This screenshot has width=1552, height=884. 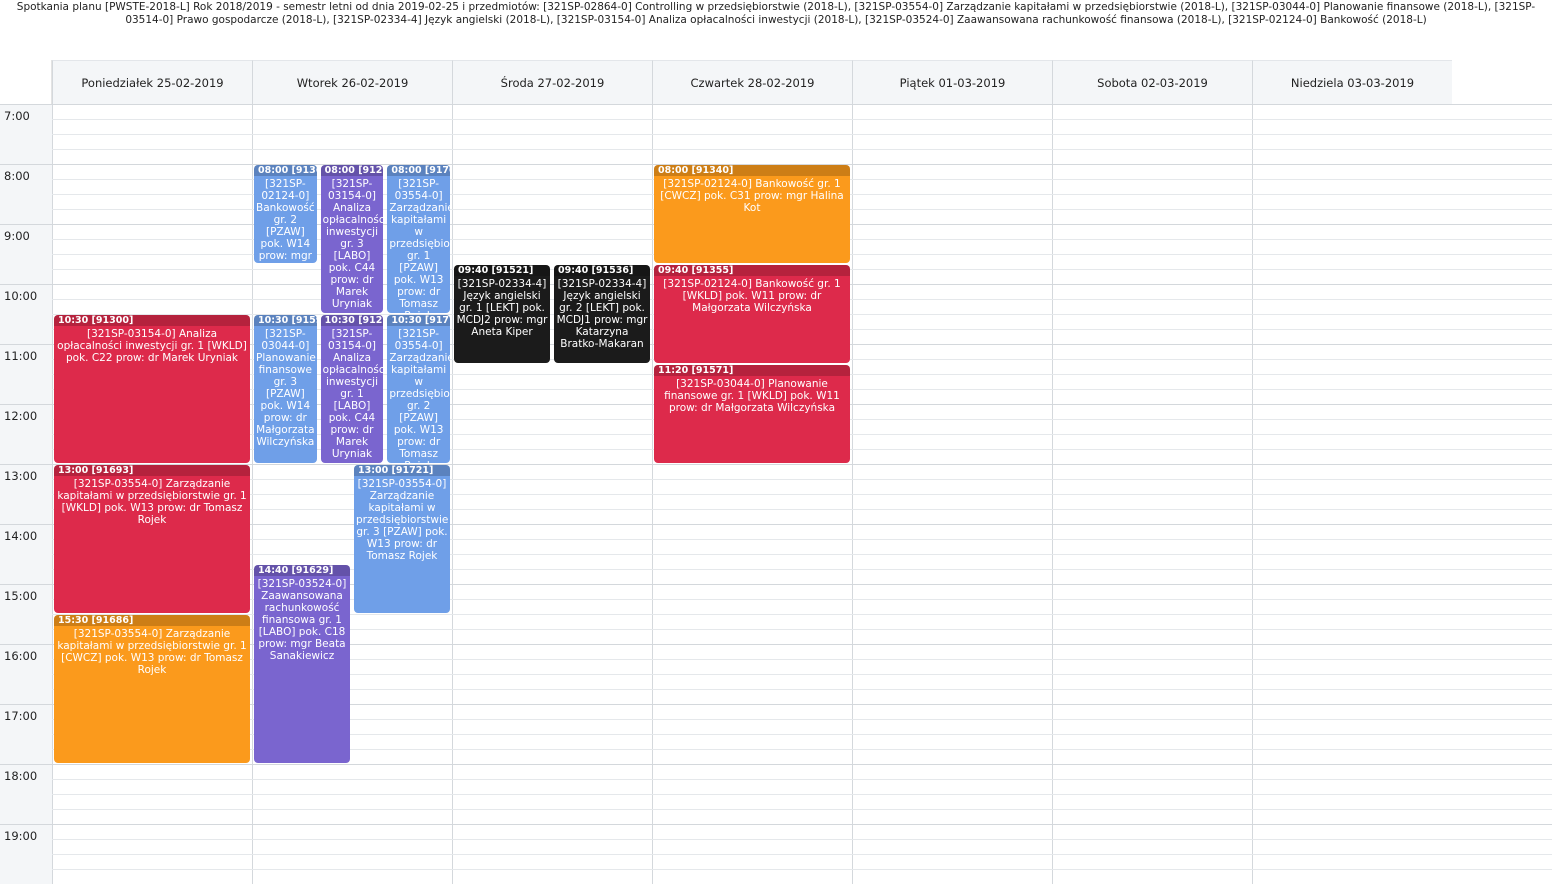 What do you see at coordinates (26, 554) in the screenshot?
I see `hour-label: 14:00` at bounding box center [26, 554].